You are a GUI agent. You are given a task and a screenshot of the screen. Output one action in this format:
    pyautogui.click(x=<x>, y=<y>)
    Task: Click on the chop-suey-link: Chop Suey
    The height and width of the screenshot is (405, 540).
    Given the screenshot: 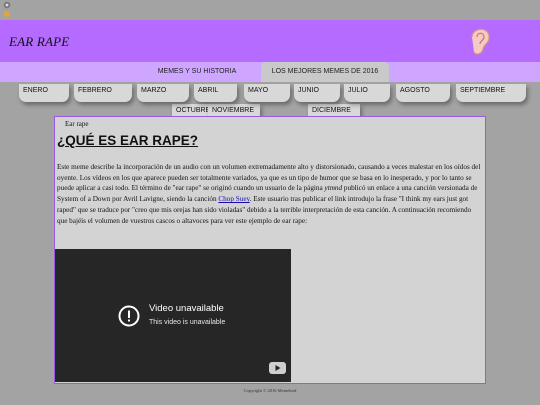 What is the action you would take?
    pyautogui.click(x=233, y=199)
    